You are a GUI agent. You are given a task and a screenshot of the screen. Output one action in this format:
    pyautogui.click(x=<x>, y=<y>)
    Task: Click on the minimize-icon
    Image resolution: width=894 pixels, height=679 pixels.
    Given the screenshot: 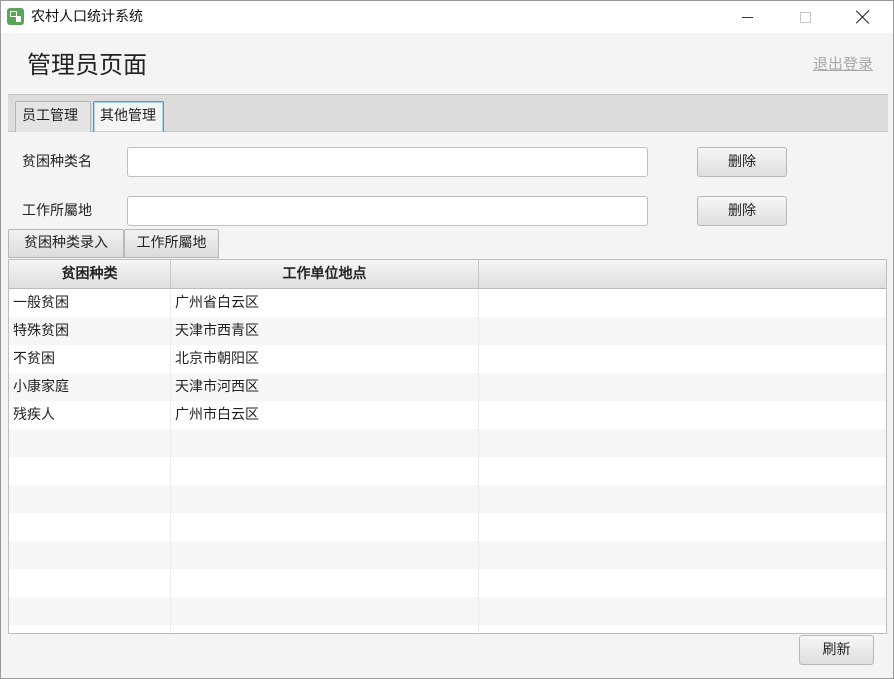 What is the action you would take?
    pyautogui.click(x=747, y=17)
    